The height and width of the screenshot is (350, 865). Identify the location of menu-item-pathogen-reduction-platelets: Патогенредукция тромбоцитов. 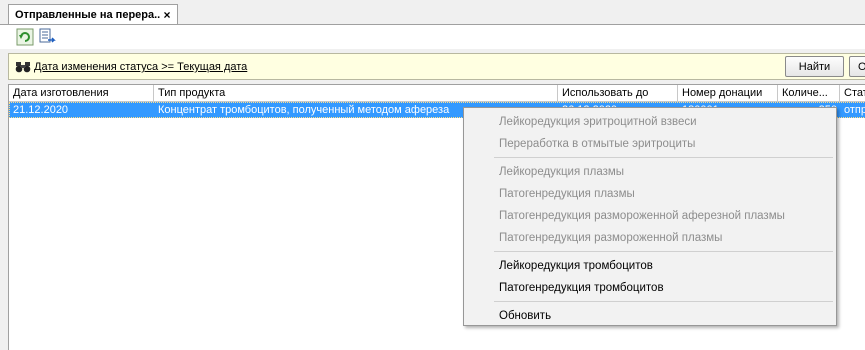
(581, 288).